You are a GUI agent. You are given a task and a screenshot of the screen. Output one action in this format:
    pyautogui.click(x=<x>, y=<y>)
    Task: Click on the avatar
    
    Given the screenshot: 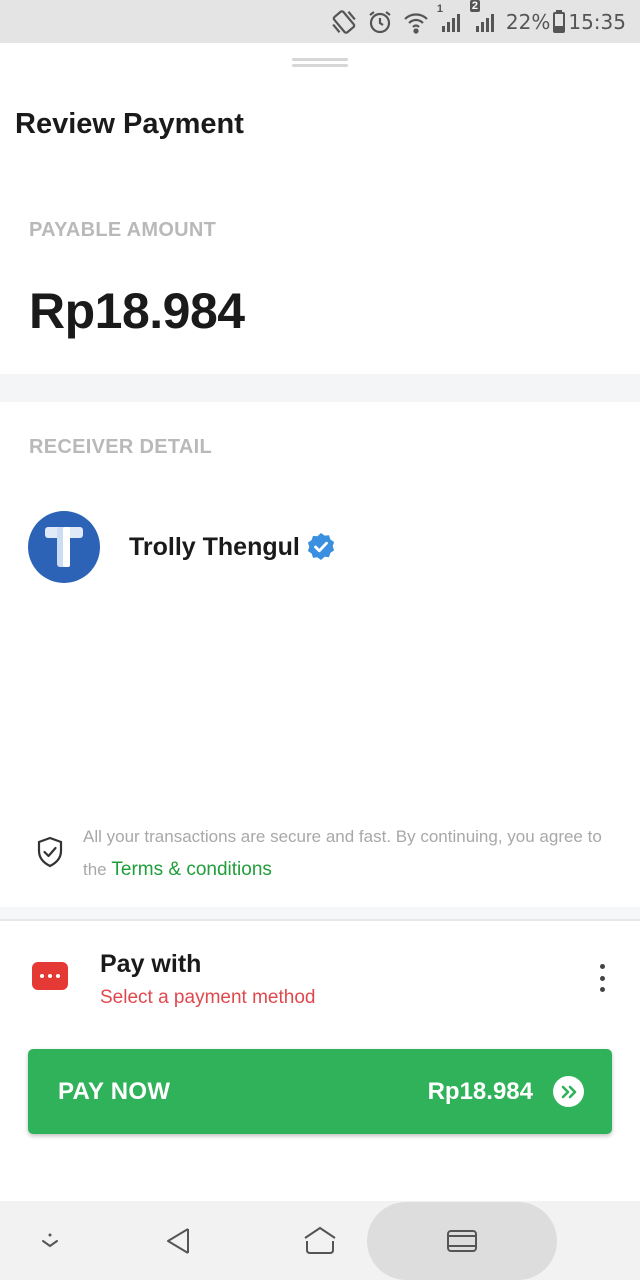 What is the action you would take?
    pyautogui.click(x=64, y=547)
    